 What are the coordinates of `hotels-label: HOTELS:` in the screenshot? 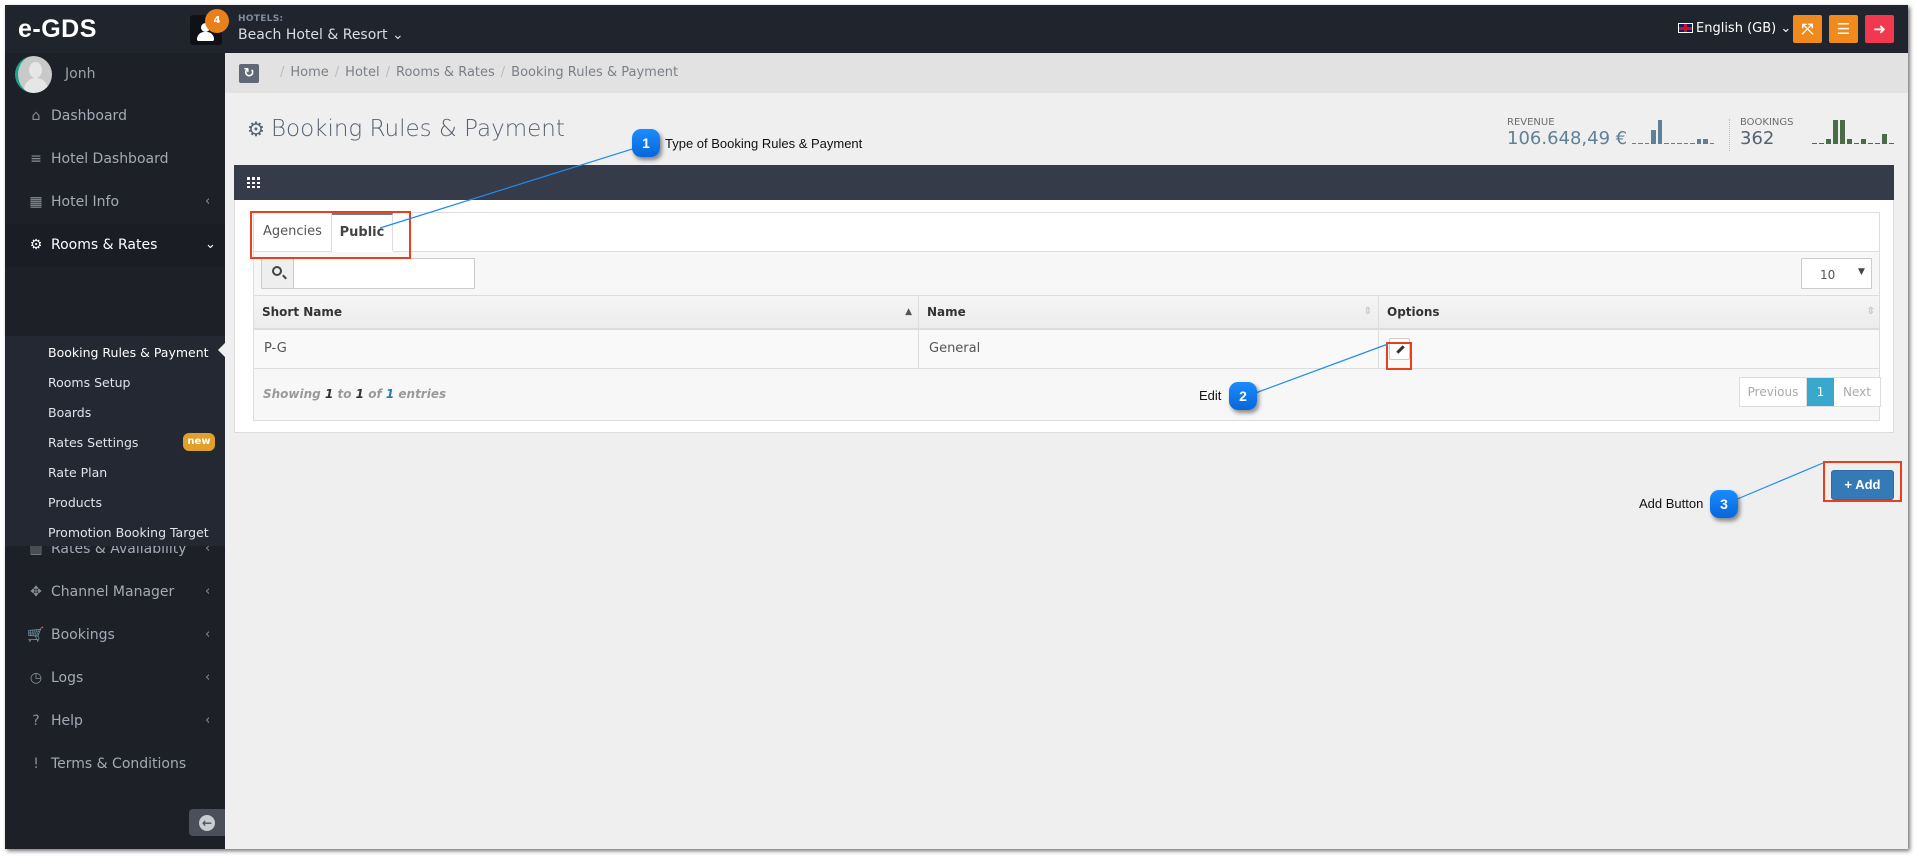 It's located at (261, 19).